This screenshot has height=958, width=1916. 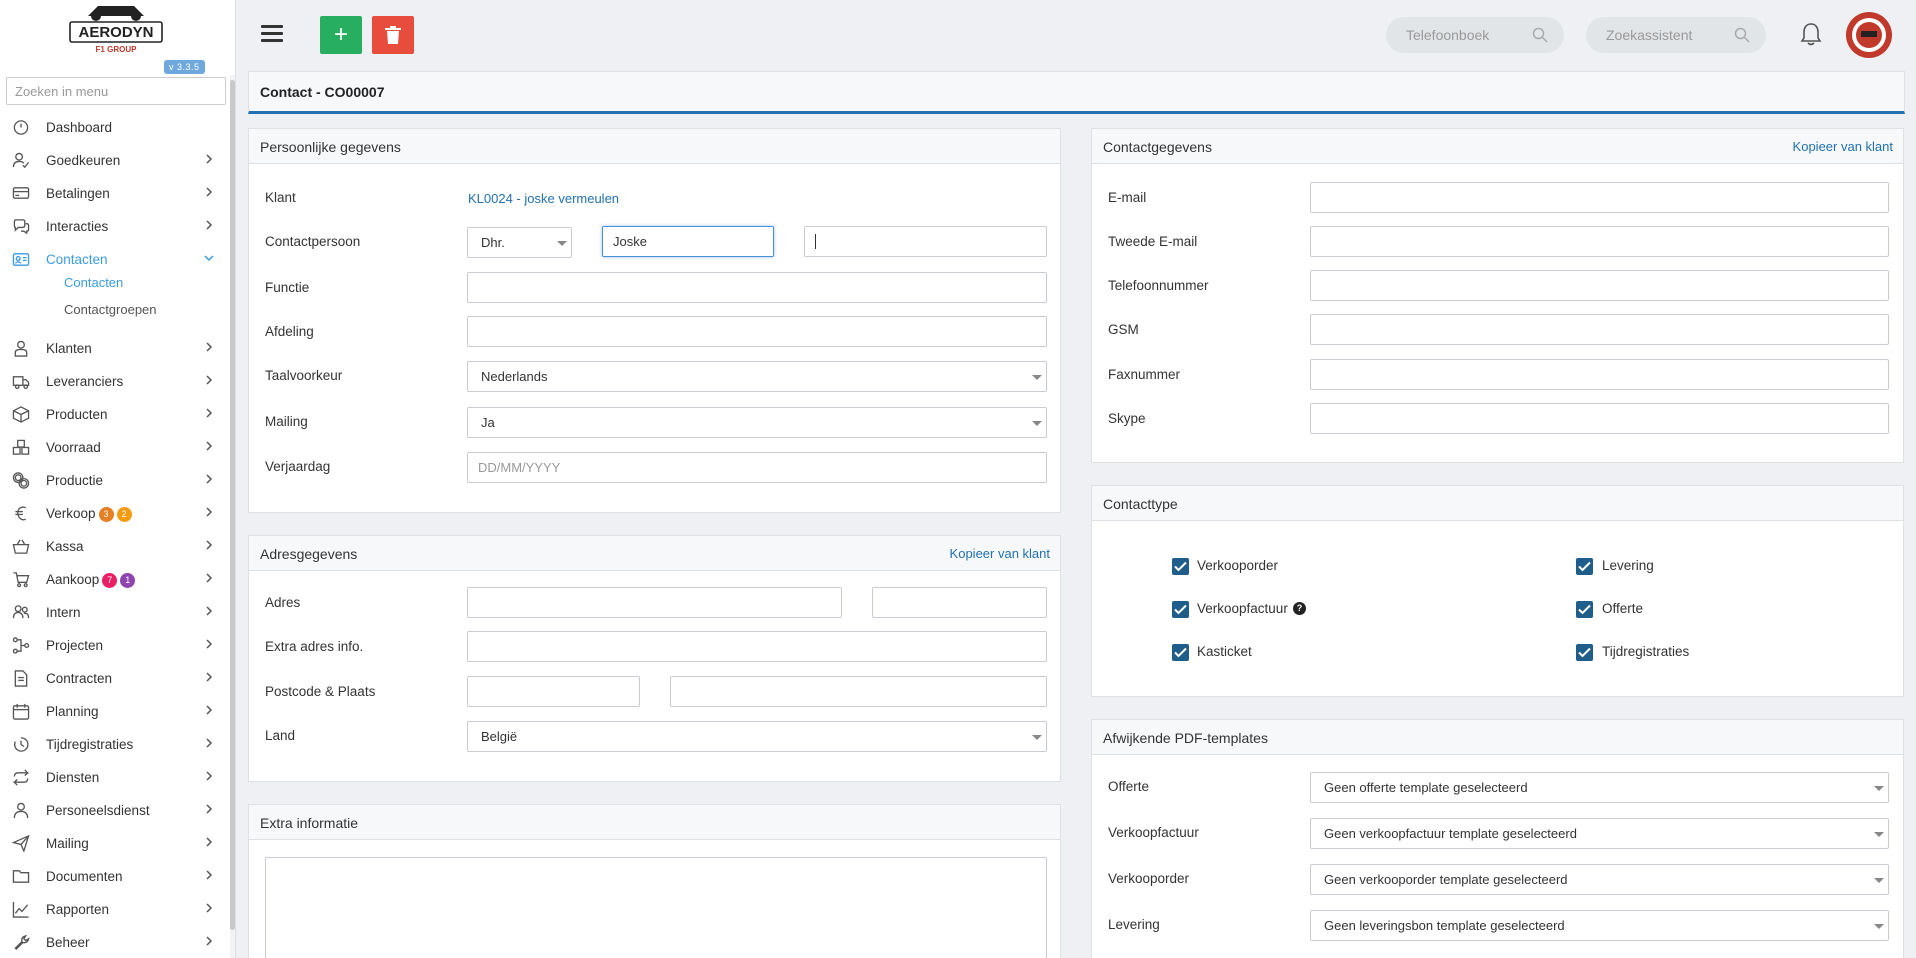 I want to click on sidebar-item-rapporten: Rapporten, so click(x=114, y=909).